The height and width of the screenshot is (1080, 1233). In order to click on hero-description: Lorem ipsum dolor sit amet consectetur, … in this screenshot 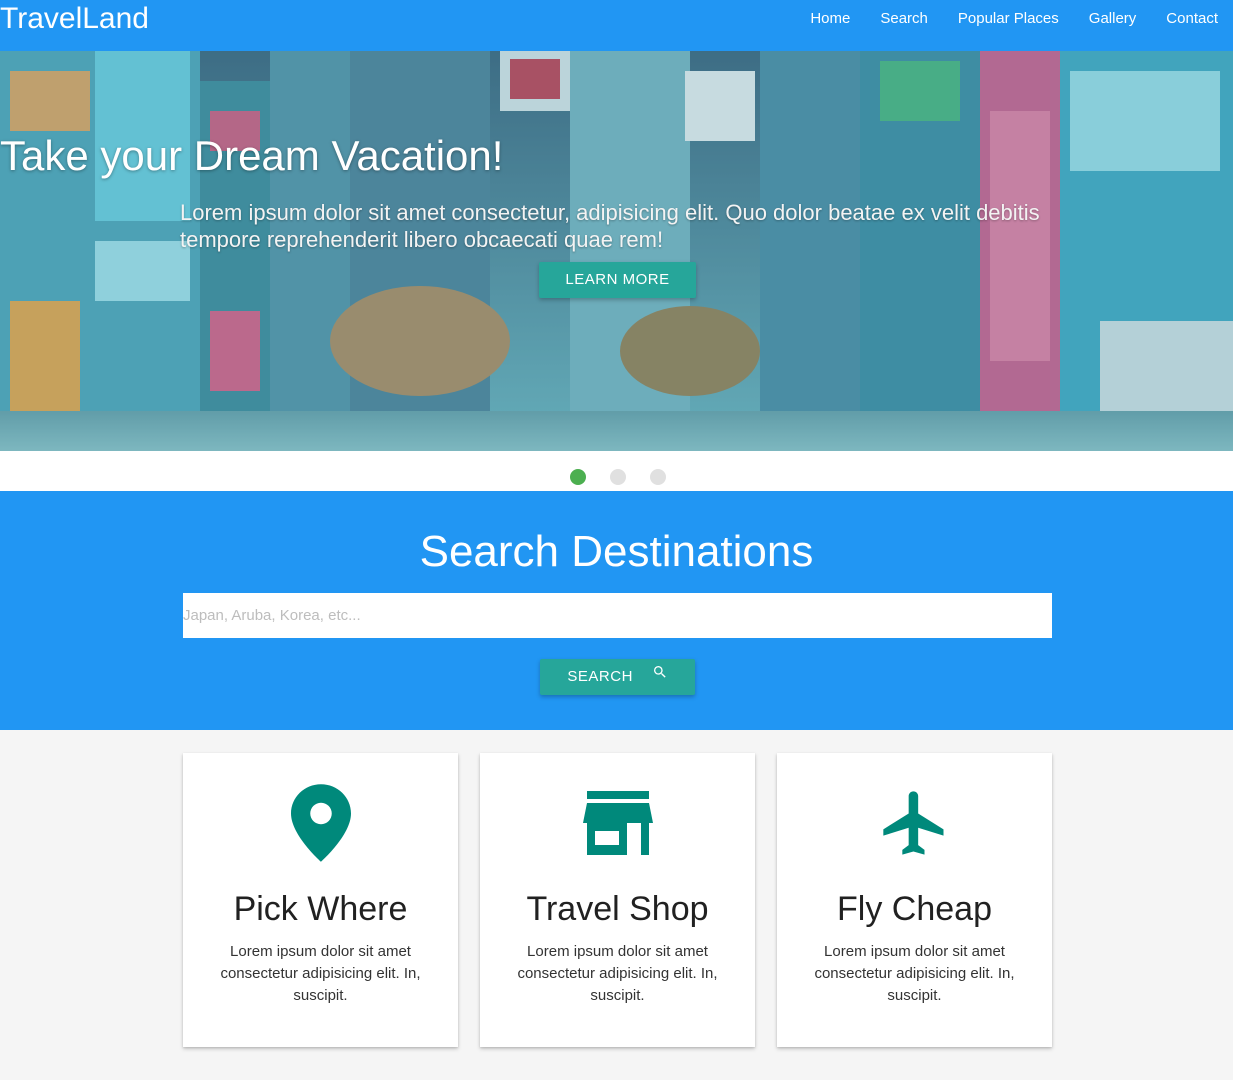, I will do `click(610, 226)`.